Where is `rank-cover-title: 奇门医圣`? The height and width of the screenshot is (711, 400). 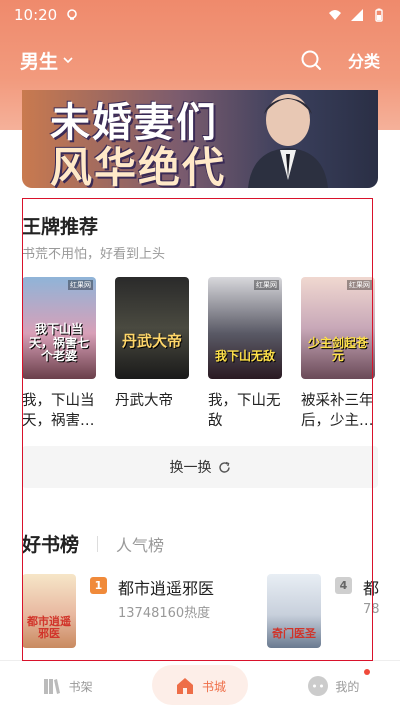 rank-cover-title: 奇门医圣 is located at coordinates (294, 633).